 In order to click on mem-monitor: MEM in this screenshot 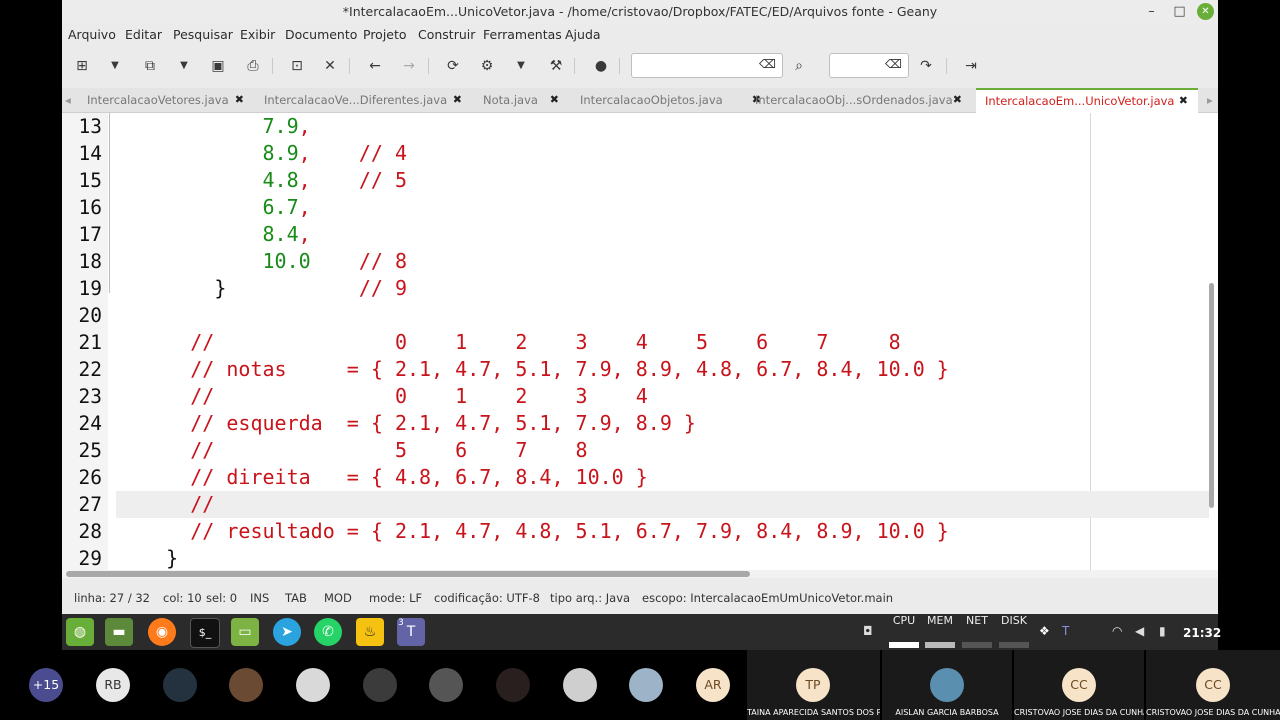, I will do `click(940, 632)`.